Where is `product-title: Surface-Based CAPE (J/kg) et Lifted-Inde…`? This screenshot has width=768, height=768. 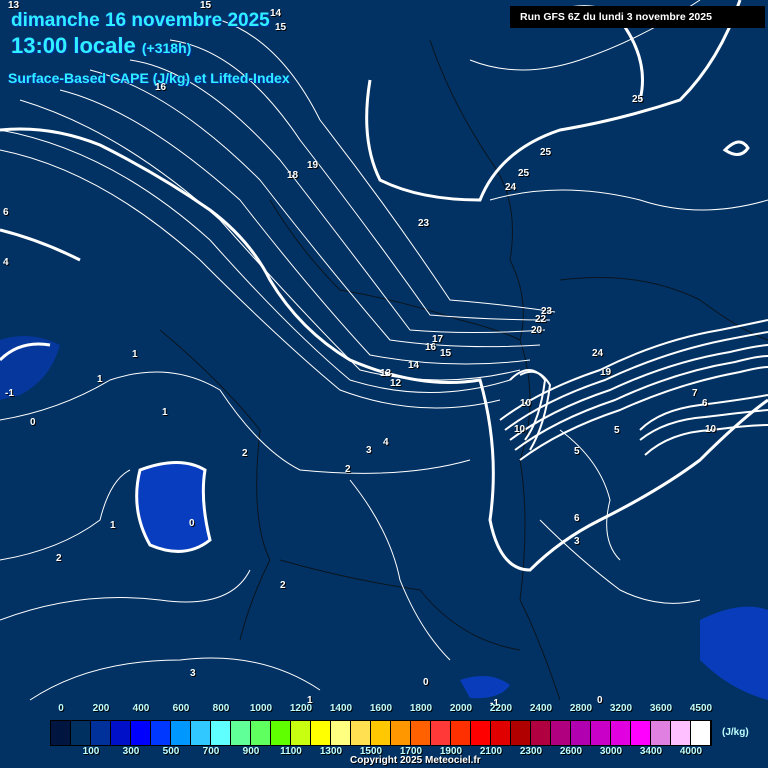 product-title: Surface-Based CAPE (J/kg) et Lifted-Inde… is located at coordinates (149, 78).